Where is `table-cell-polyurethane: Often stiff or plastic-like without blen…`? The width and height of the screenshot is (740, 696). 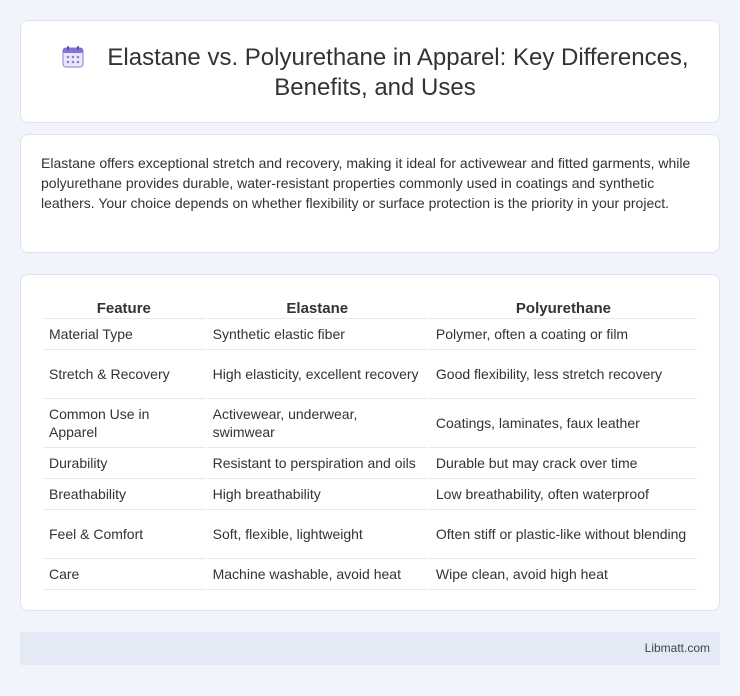
table-cell-polyurethane: Often stiff or plastic-like without blen… is located at coordinates (563, 534).